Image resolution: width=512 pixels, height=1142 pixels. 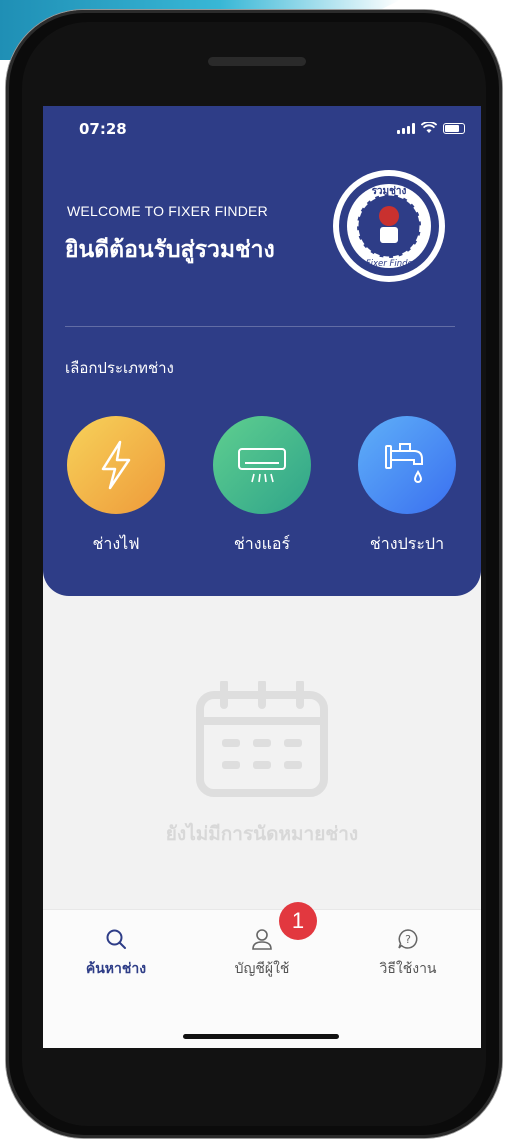 I want to click on category-plumber: ช่างประปา, so click(x=407, y=486).